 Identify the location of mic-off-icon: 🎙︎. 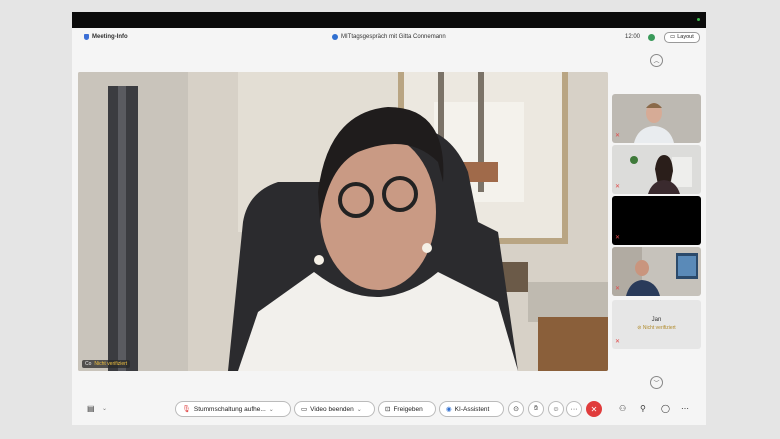
(186, 409).